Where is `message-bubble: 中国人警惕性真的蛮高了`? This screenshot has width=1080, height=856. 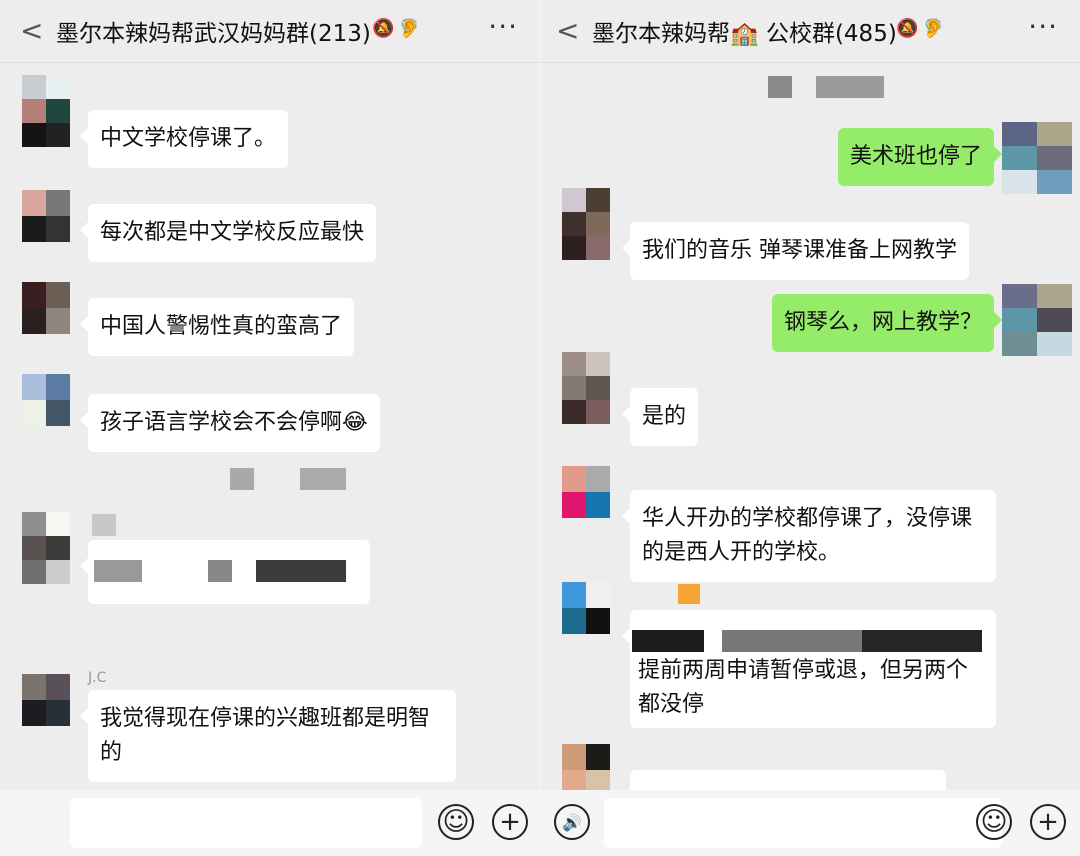 message-bubble: 中国人警惕性真的蛮高了 is located at coordinates (217, 327).